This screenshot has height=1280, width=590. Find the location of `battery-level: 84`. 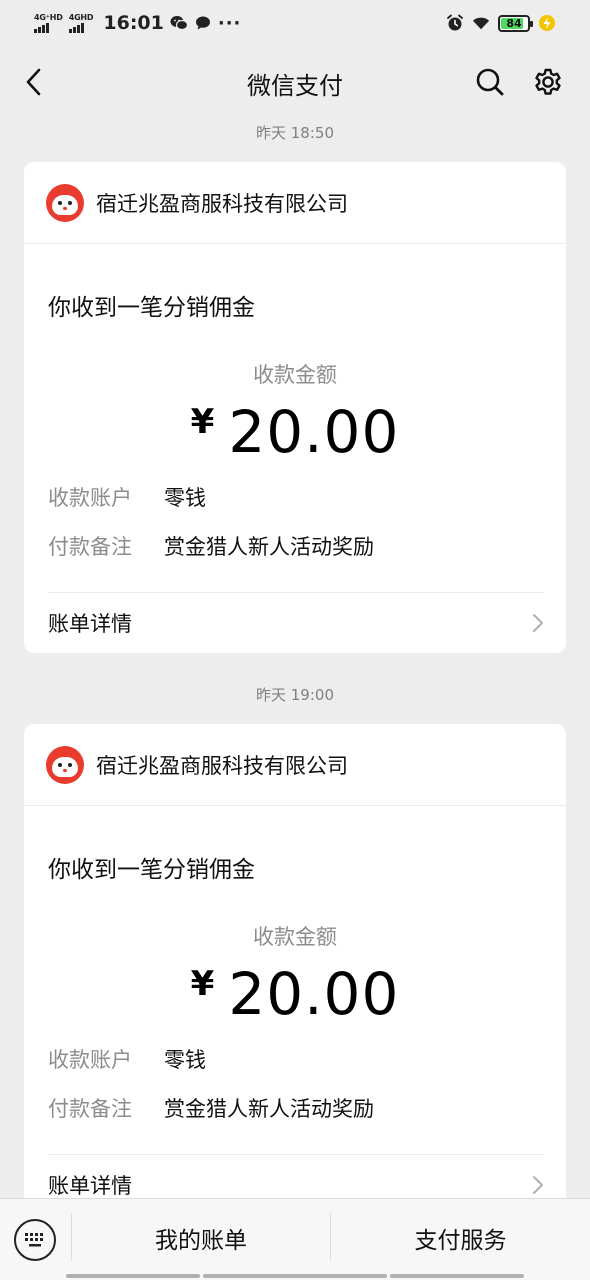

battery-level: 84 is located at coordinates (514, 23).